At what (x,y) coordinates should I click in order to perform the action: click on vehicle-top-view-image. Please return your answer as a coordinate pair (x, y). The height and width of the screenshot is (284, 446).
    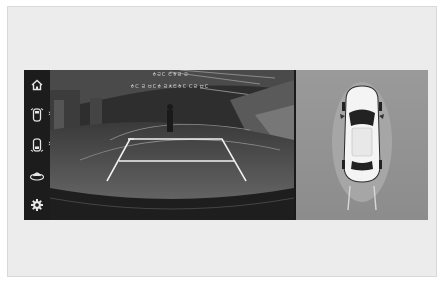
    Looking at the image, I should click on (362, 146).